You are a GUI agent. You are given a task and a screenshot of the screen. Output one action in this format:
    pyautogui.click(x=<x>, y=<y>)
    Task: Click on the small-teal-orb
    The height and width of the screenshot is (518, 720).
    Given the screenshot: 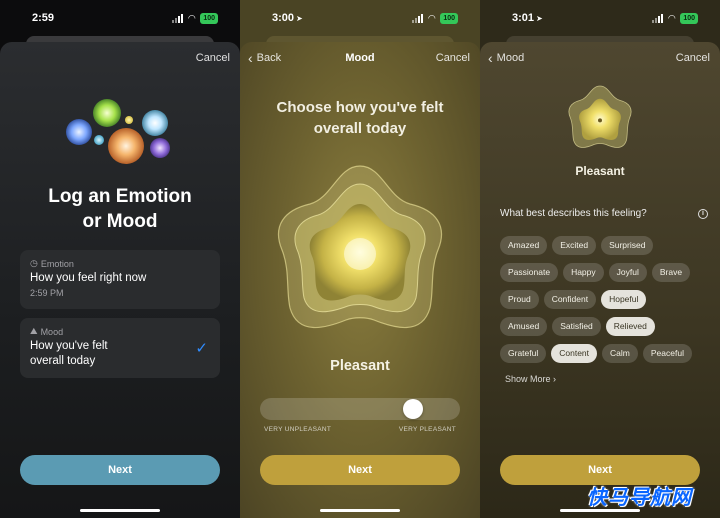 What is the action you would take?
    pyautogui.click(x=99, y=140)
    